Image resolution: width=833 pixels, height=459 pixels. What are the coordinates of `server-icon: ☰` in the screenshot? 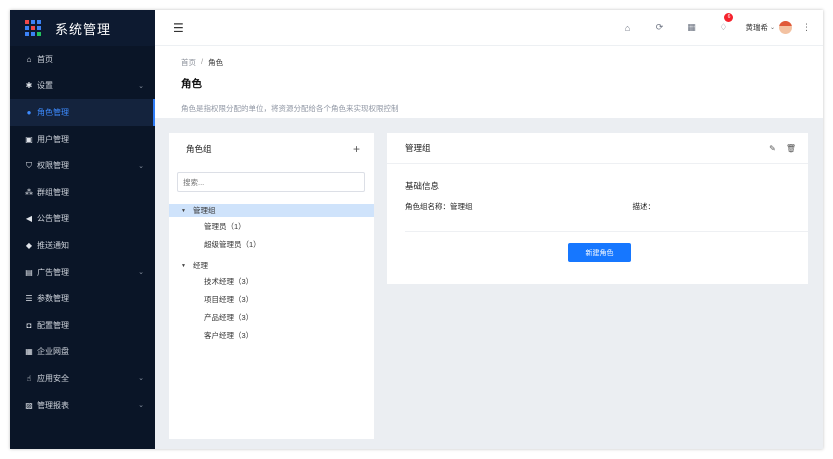 It's located at (29, 299).